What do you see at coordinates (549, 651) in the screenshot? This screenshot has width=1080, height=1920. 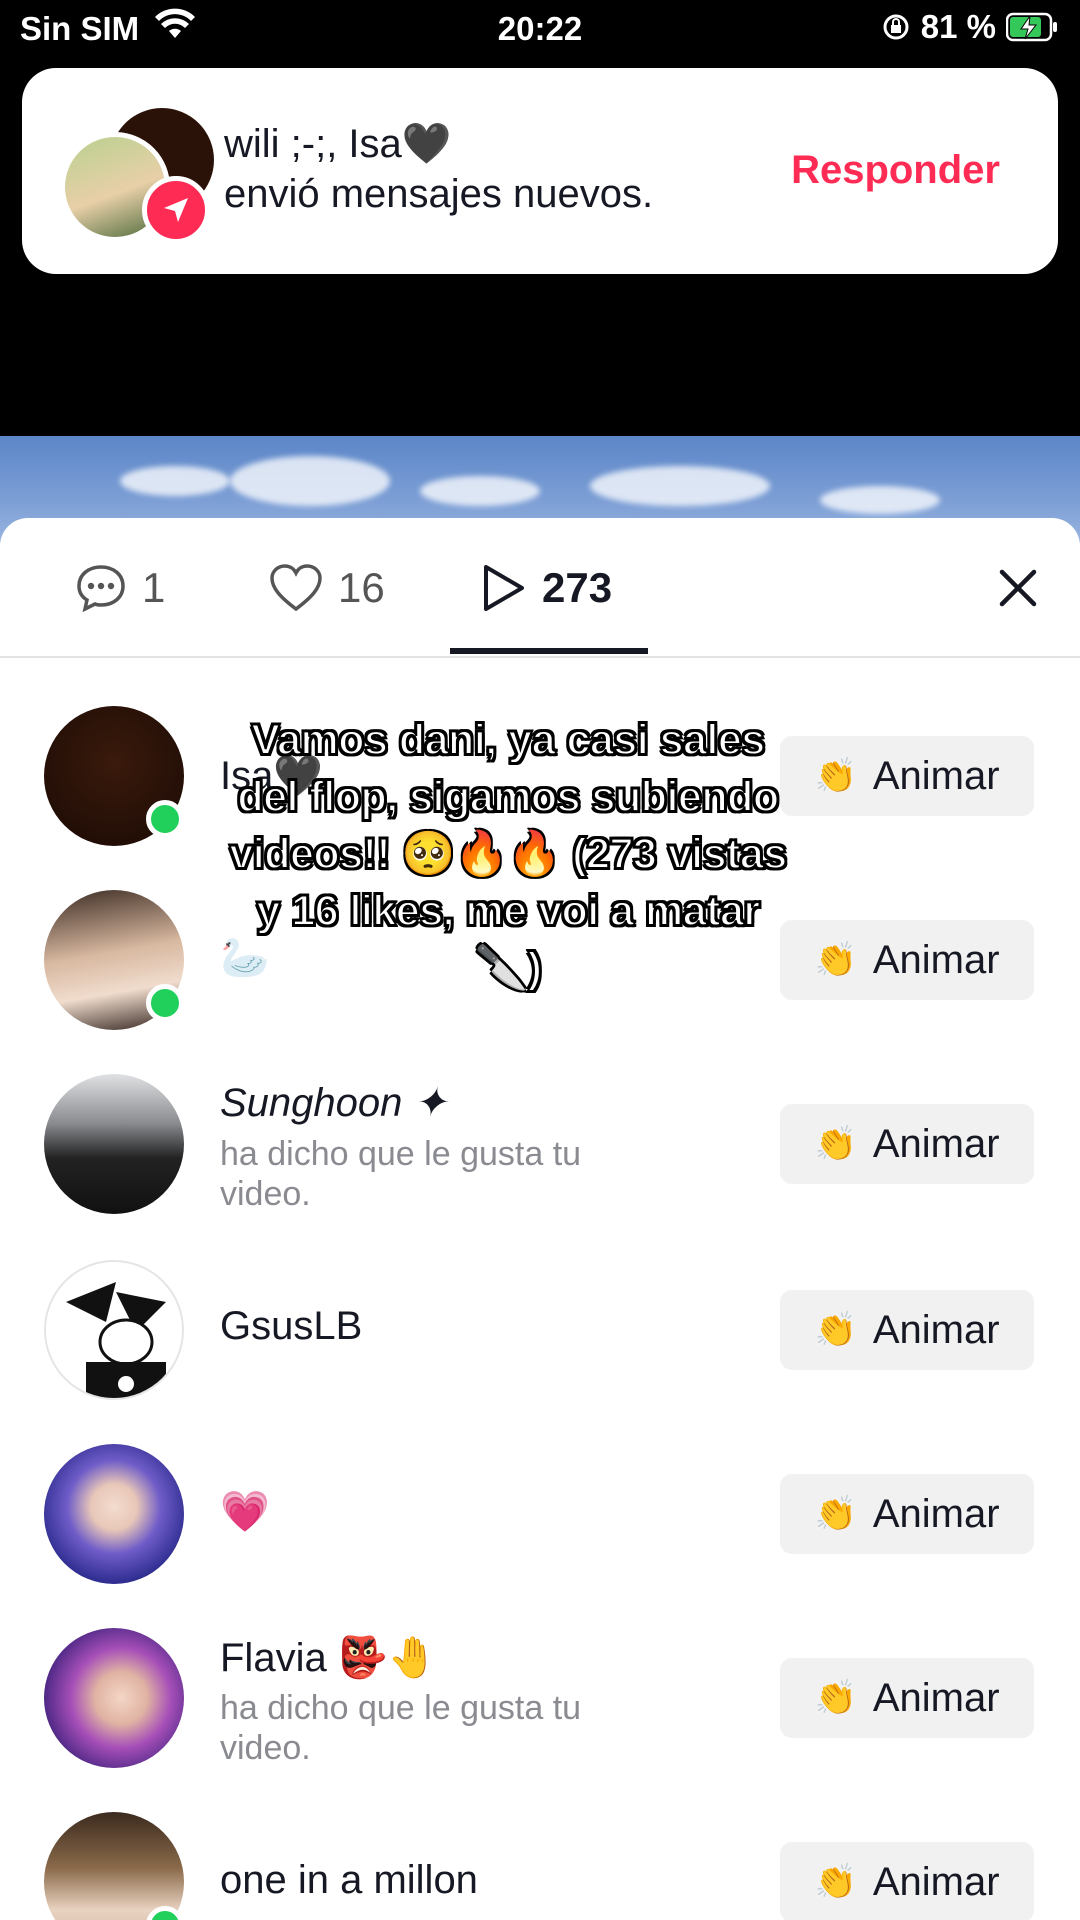 I see `active-tab-indicator` at bounding box center [549, 651].